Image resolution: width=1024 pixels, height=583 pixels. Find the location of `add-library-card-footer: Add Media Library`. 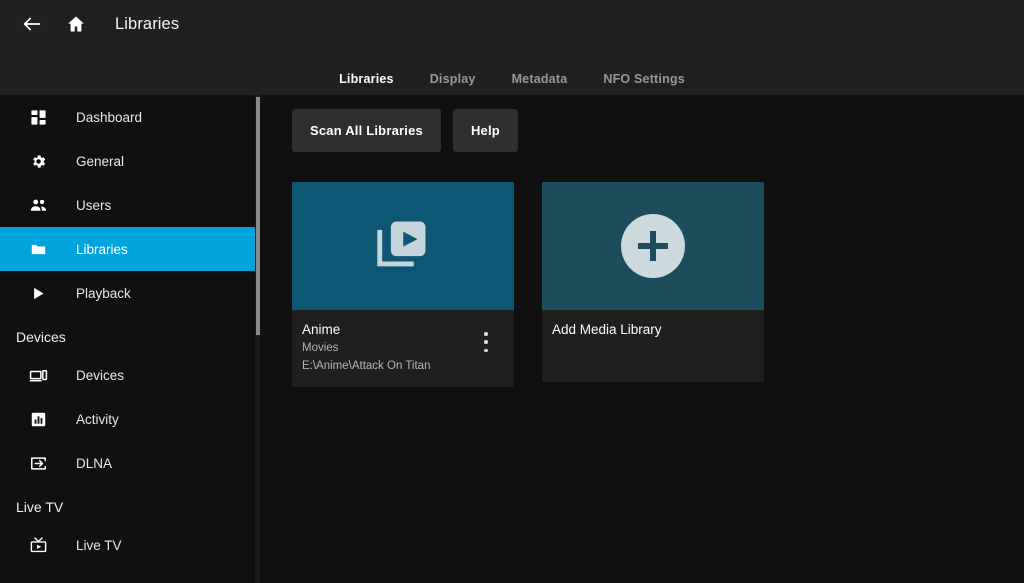

add-library-card-footer: Add Media Library is located at coordinates (653, 346).